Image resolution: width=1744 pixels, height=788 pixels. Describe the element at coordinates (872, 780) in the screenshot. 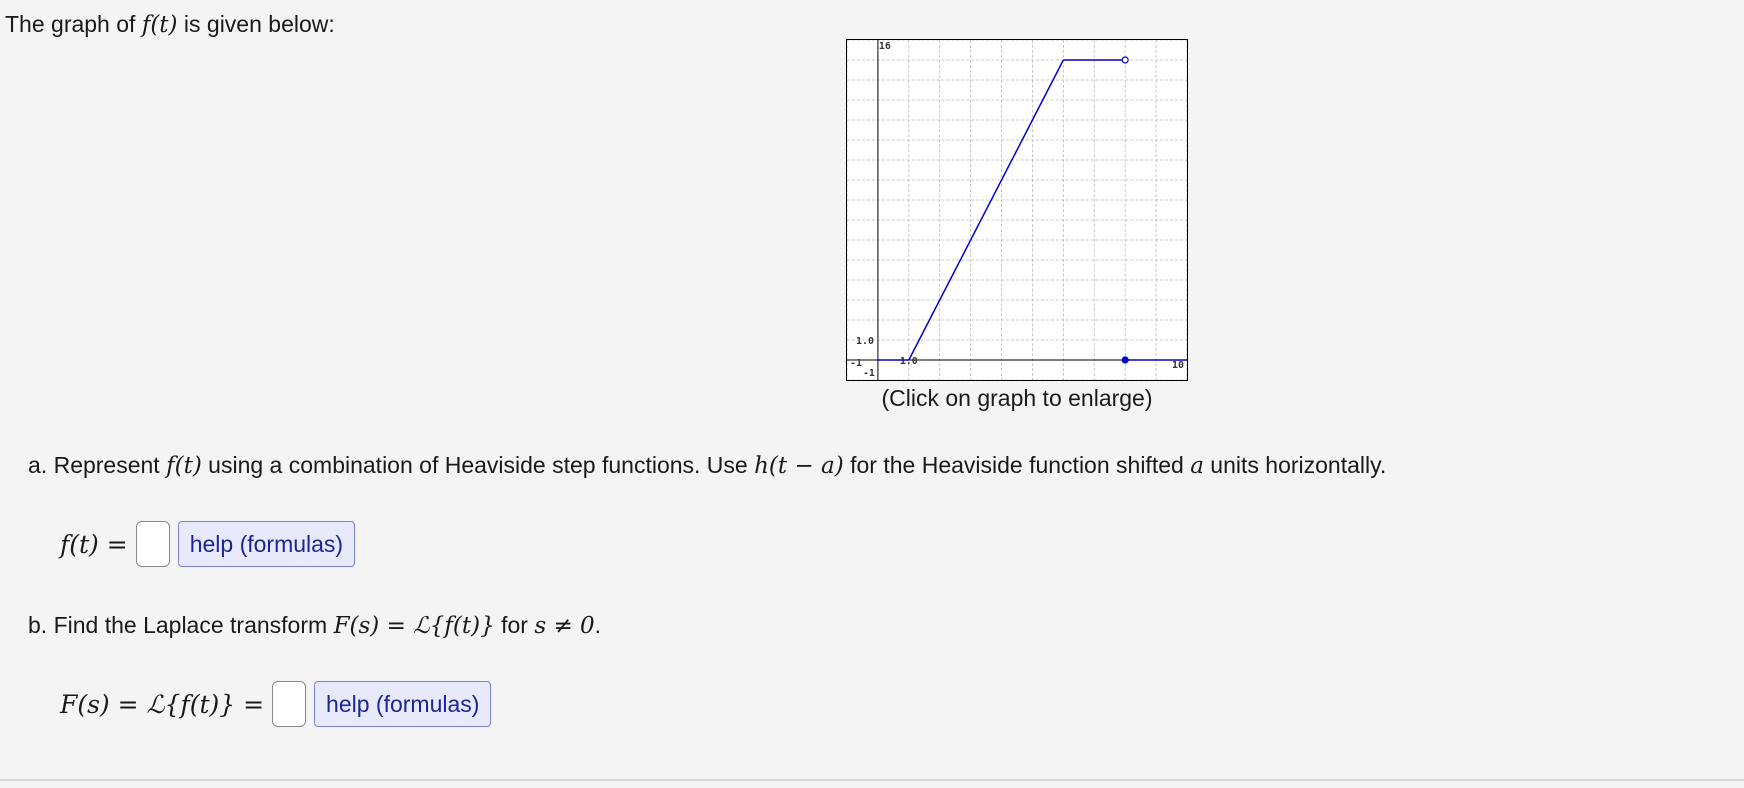

I see `bottom-divider` at that location.